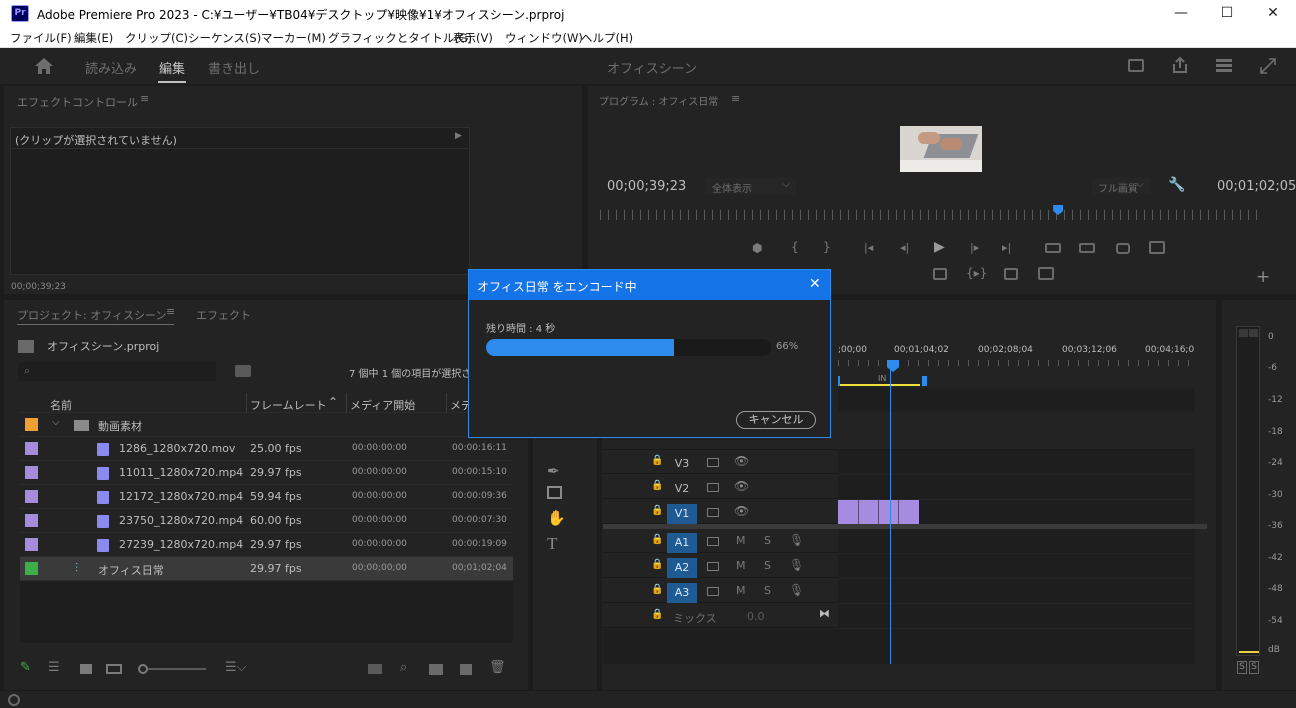  What do you see at coordinates (751, 186) in the screenshot?
I see `zoom-select: 全体表示 ⌵` at bounding box center [751, 186].